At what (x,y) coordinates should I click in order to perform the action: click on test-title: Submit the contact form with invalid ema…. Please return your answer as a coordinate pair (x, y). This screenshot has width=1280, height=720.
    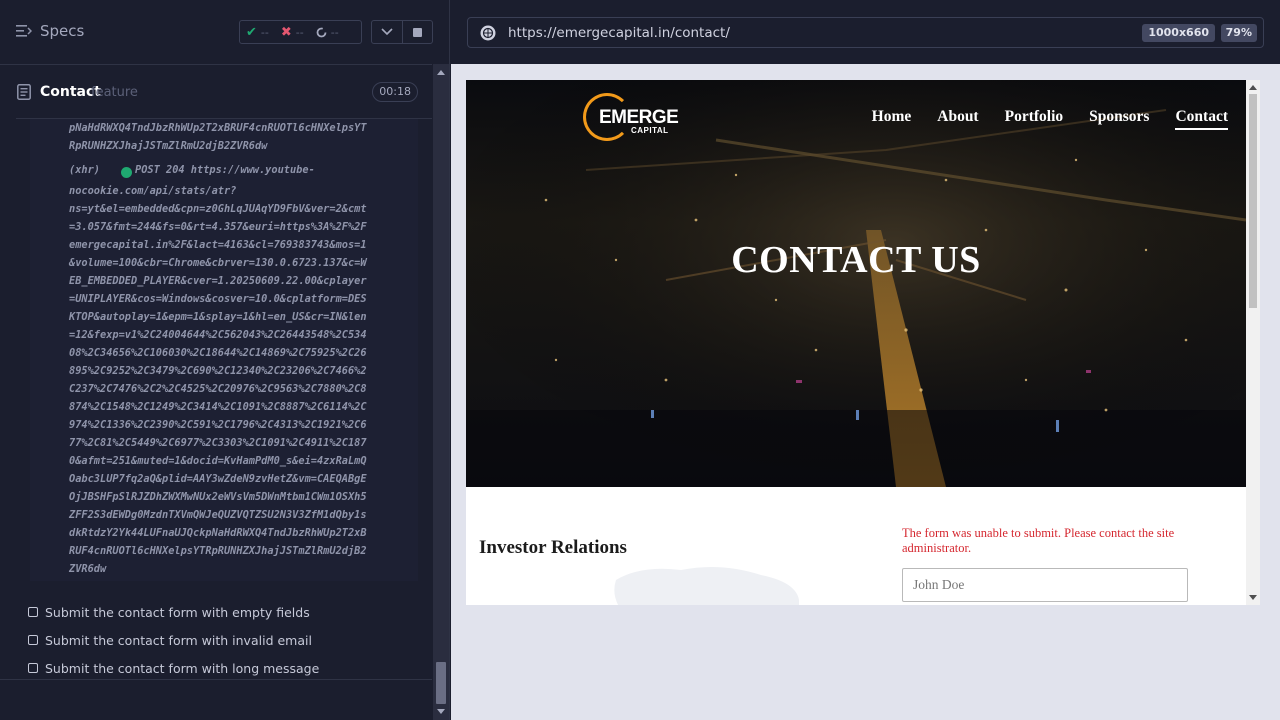
    Looking at the image, I should click on (178, 640).